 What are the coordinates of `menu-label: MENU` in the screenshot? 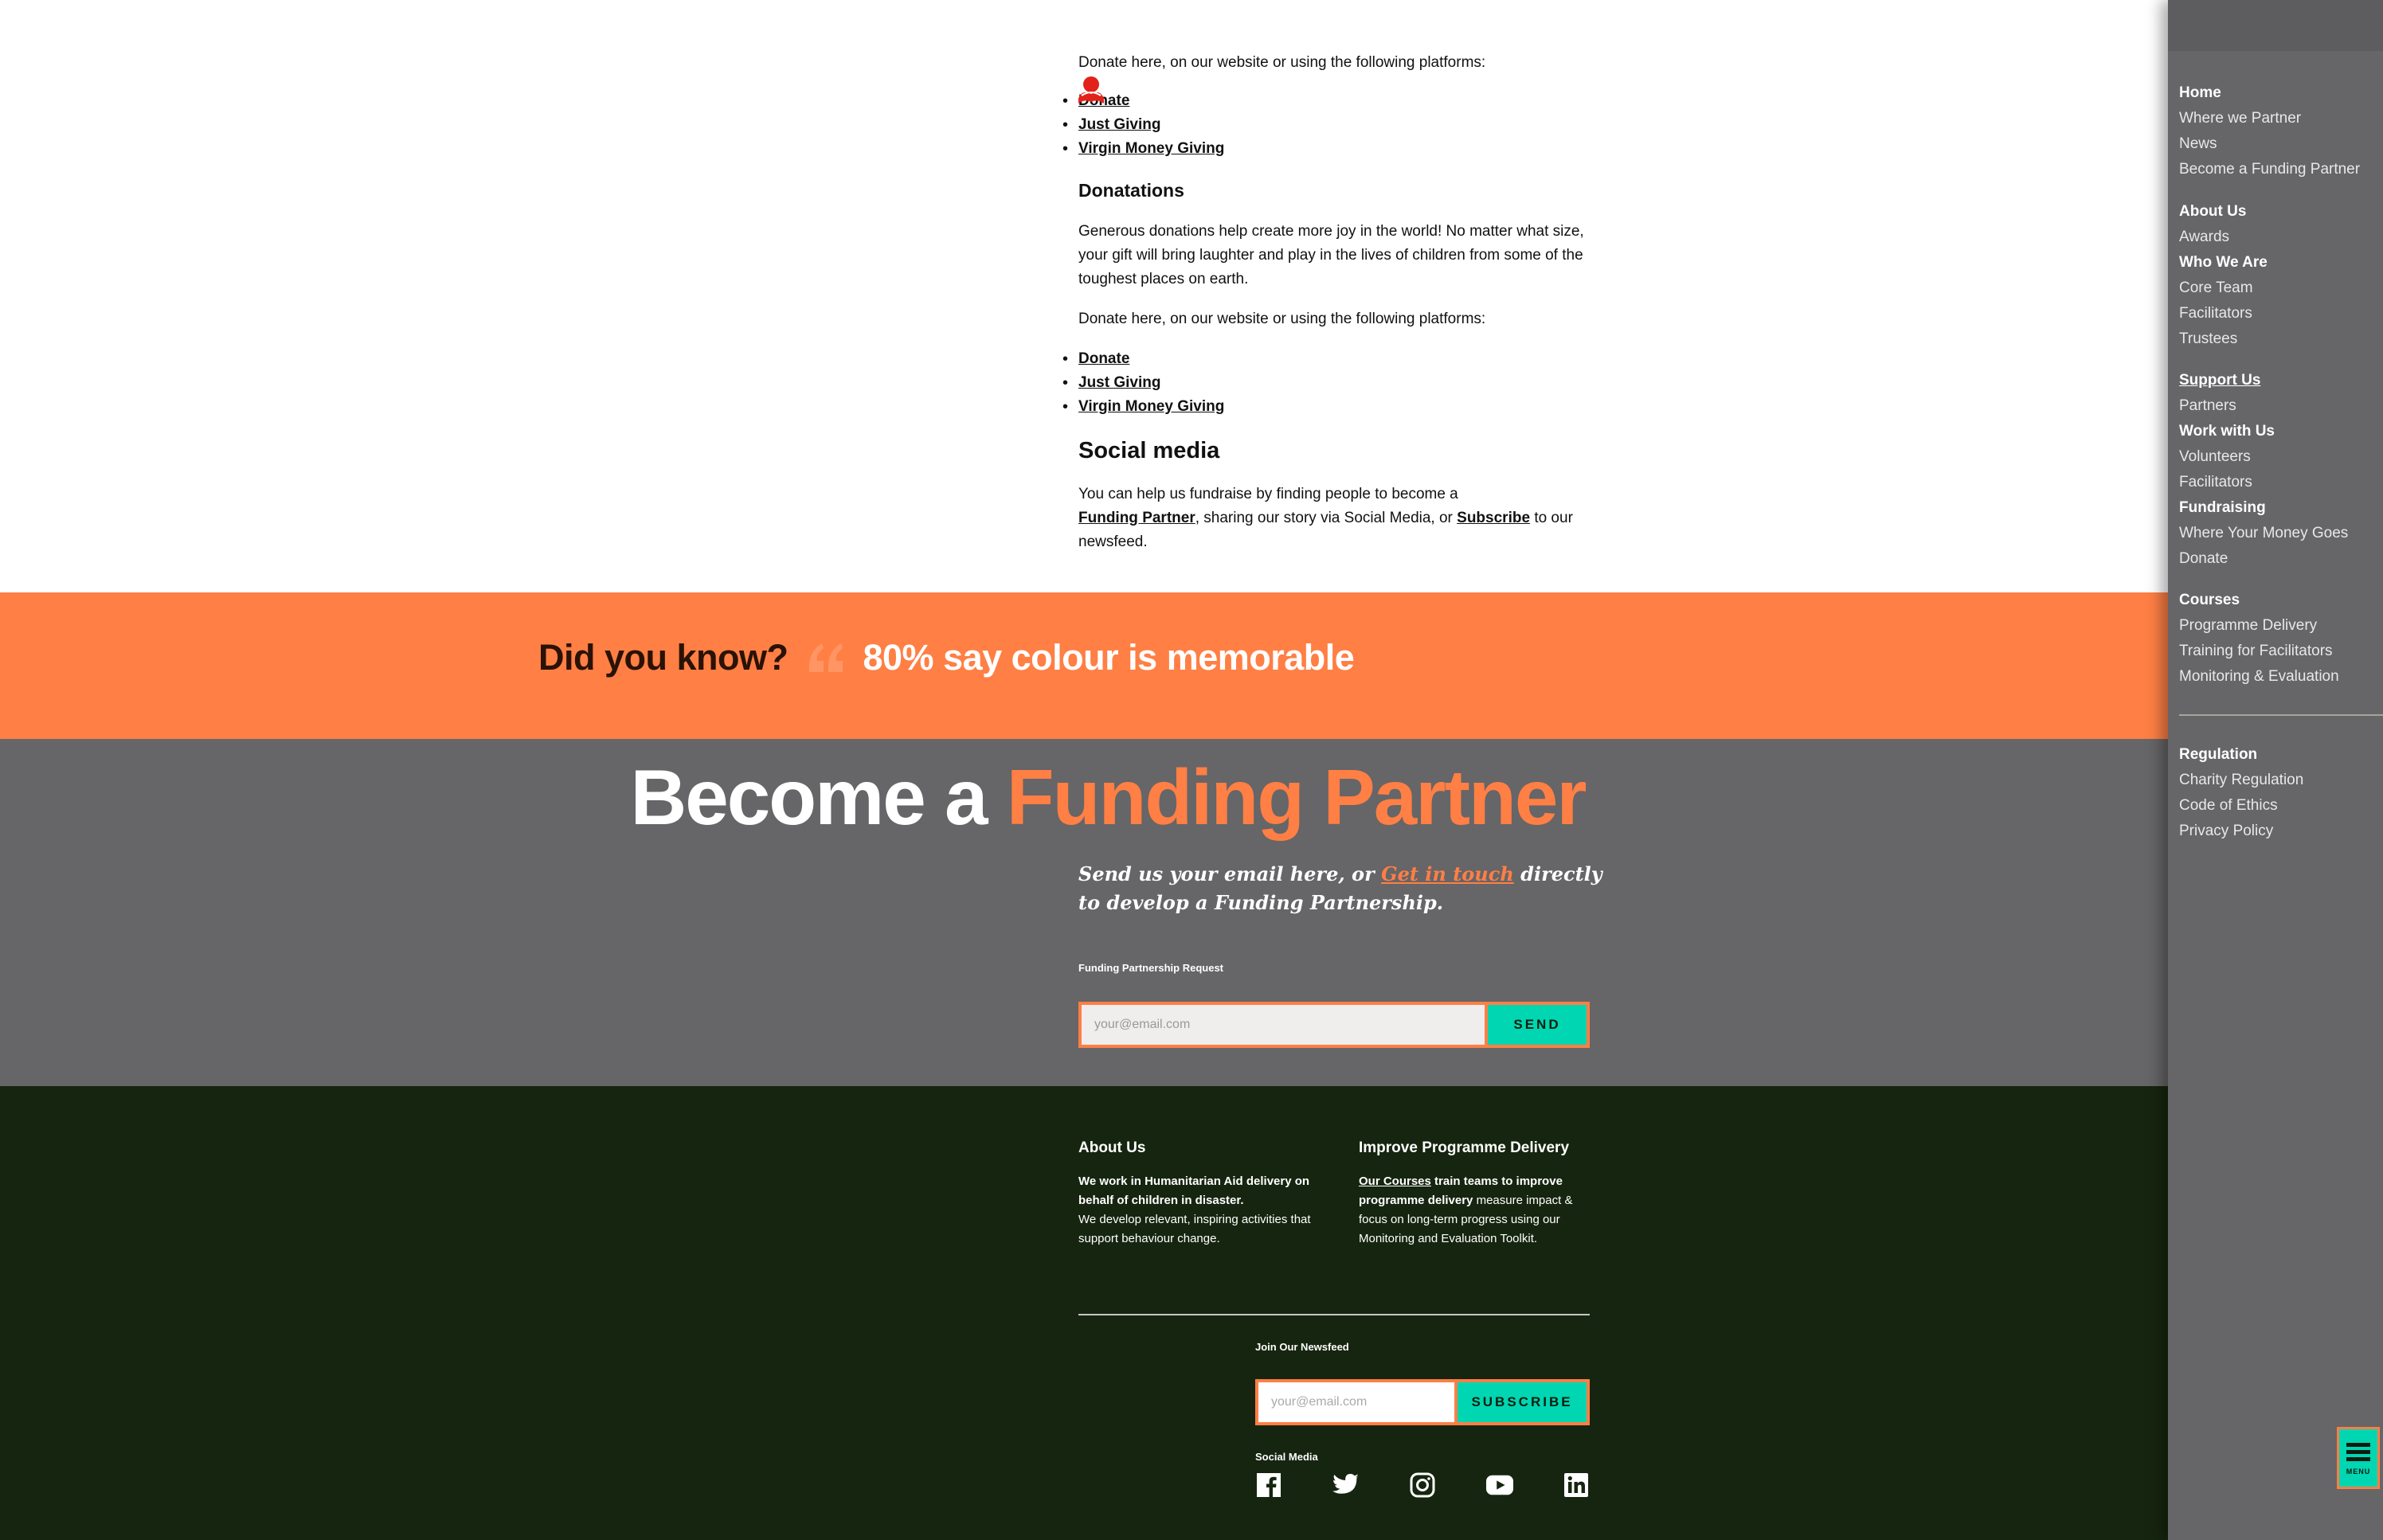 It's located at (2358, 1471).